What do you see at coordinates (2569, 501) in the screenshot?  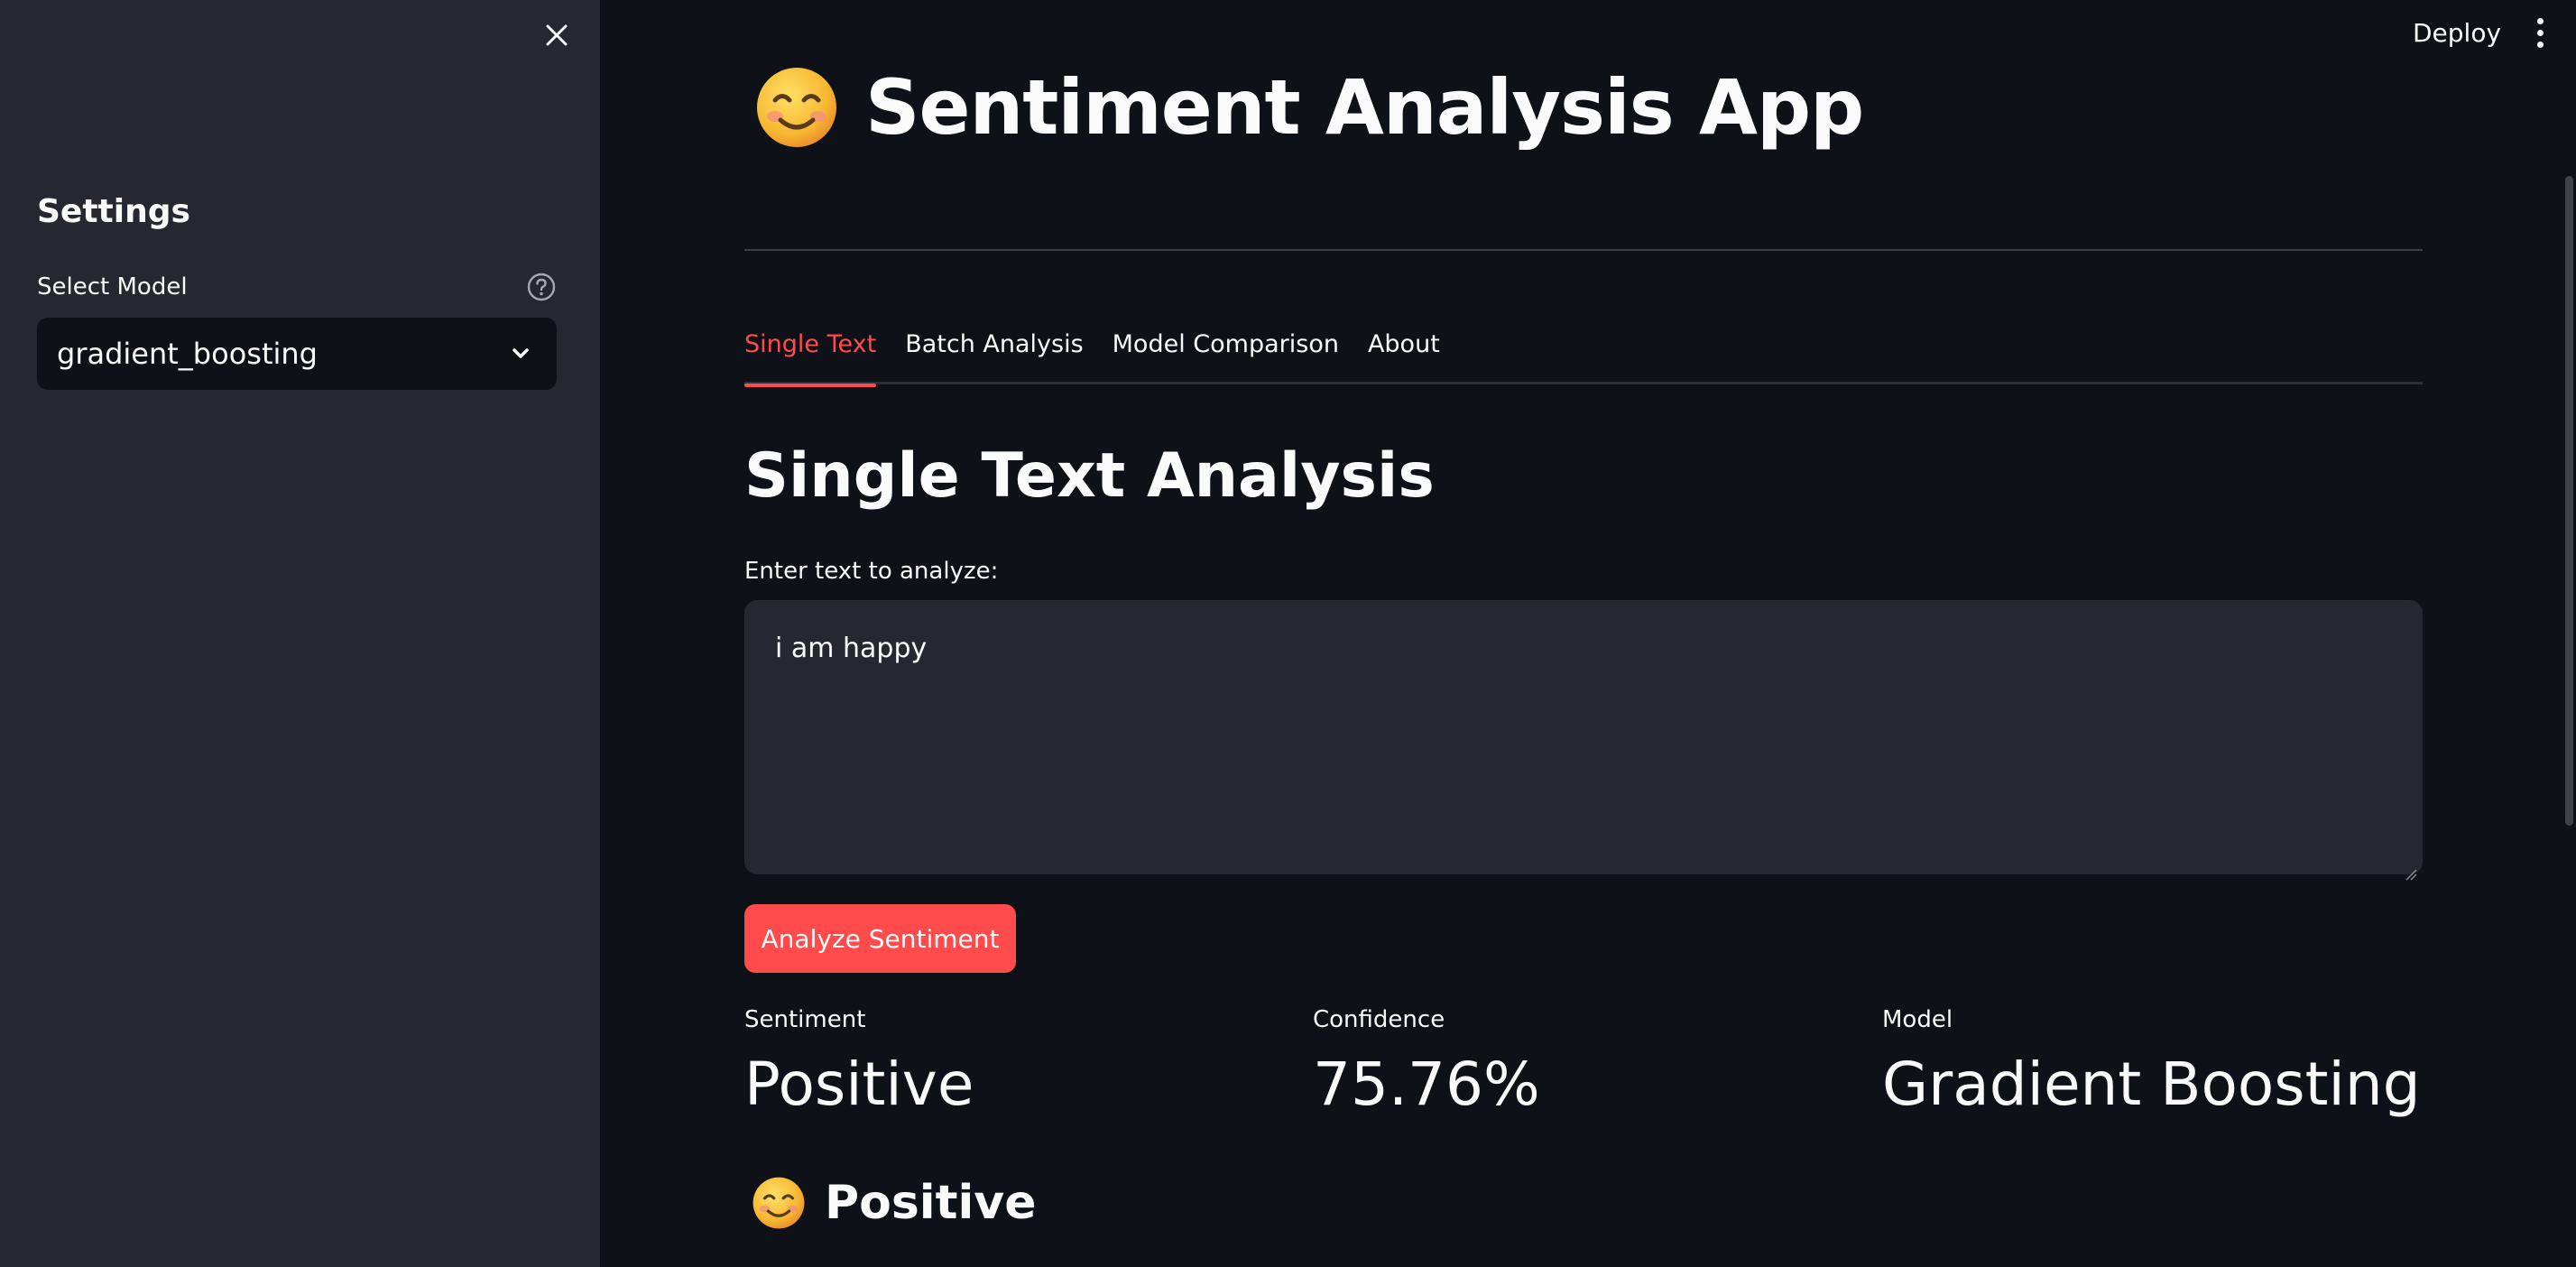 I see `scrollbar` at bounding box center [2569, 501].